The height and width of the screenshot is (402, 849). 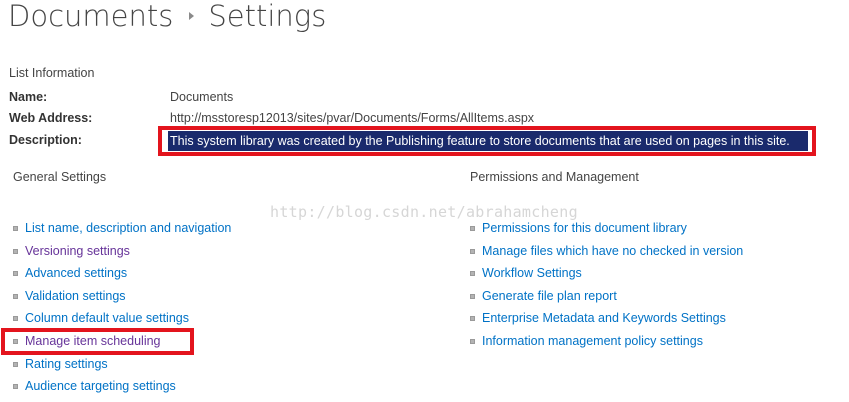 I want to click on name-value: Documents, so click(x=202, y=97).